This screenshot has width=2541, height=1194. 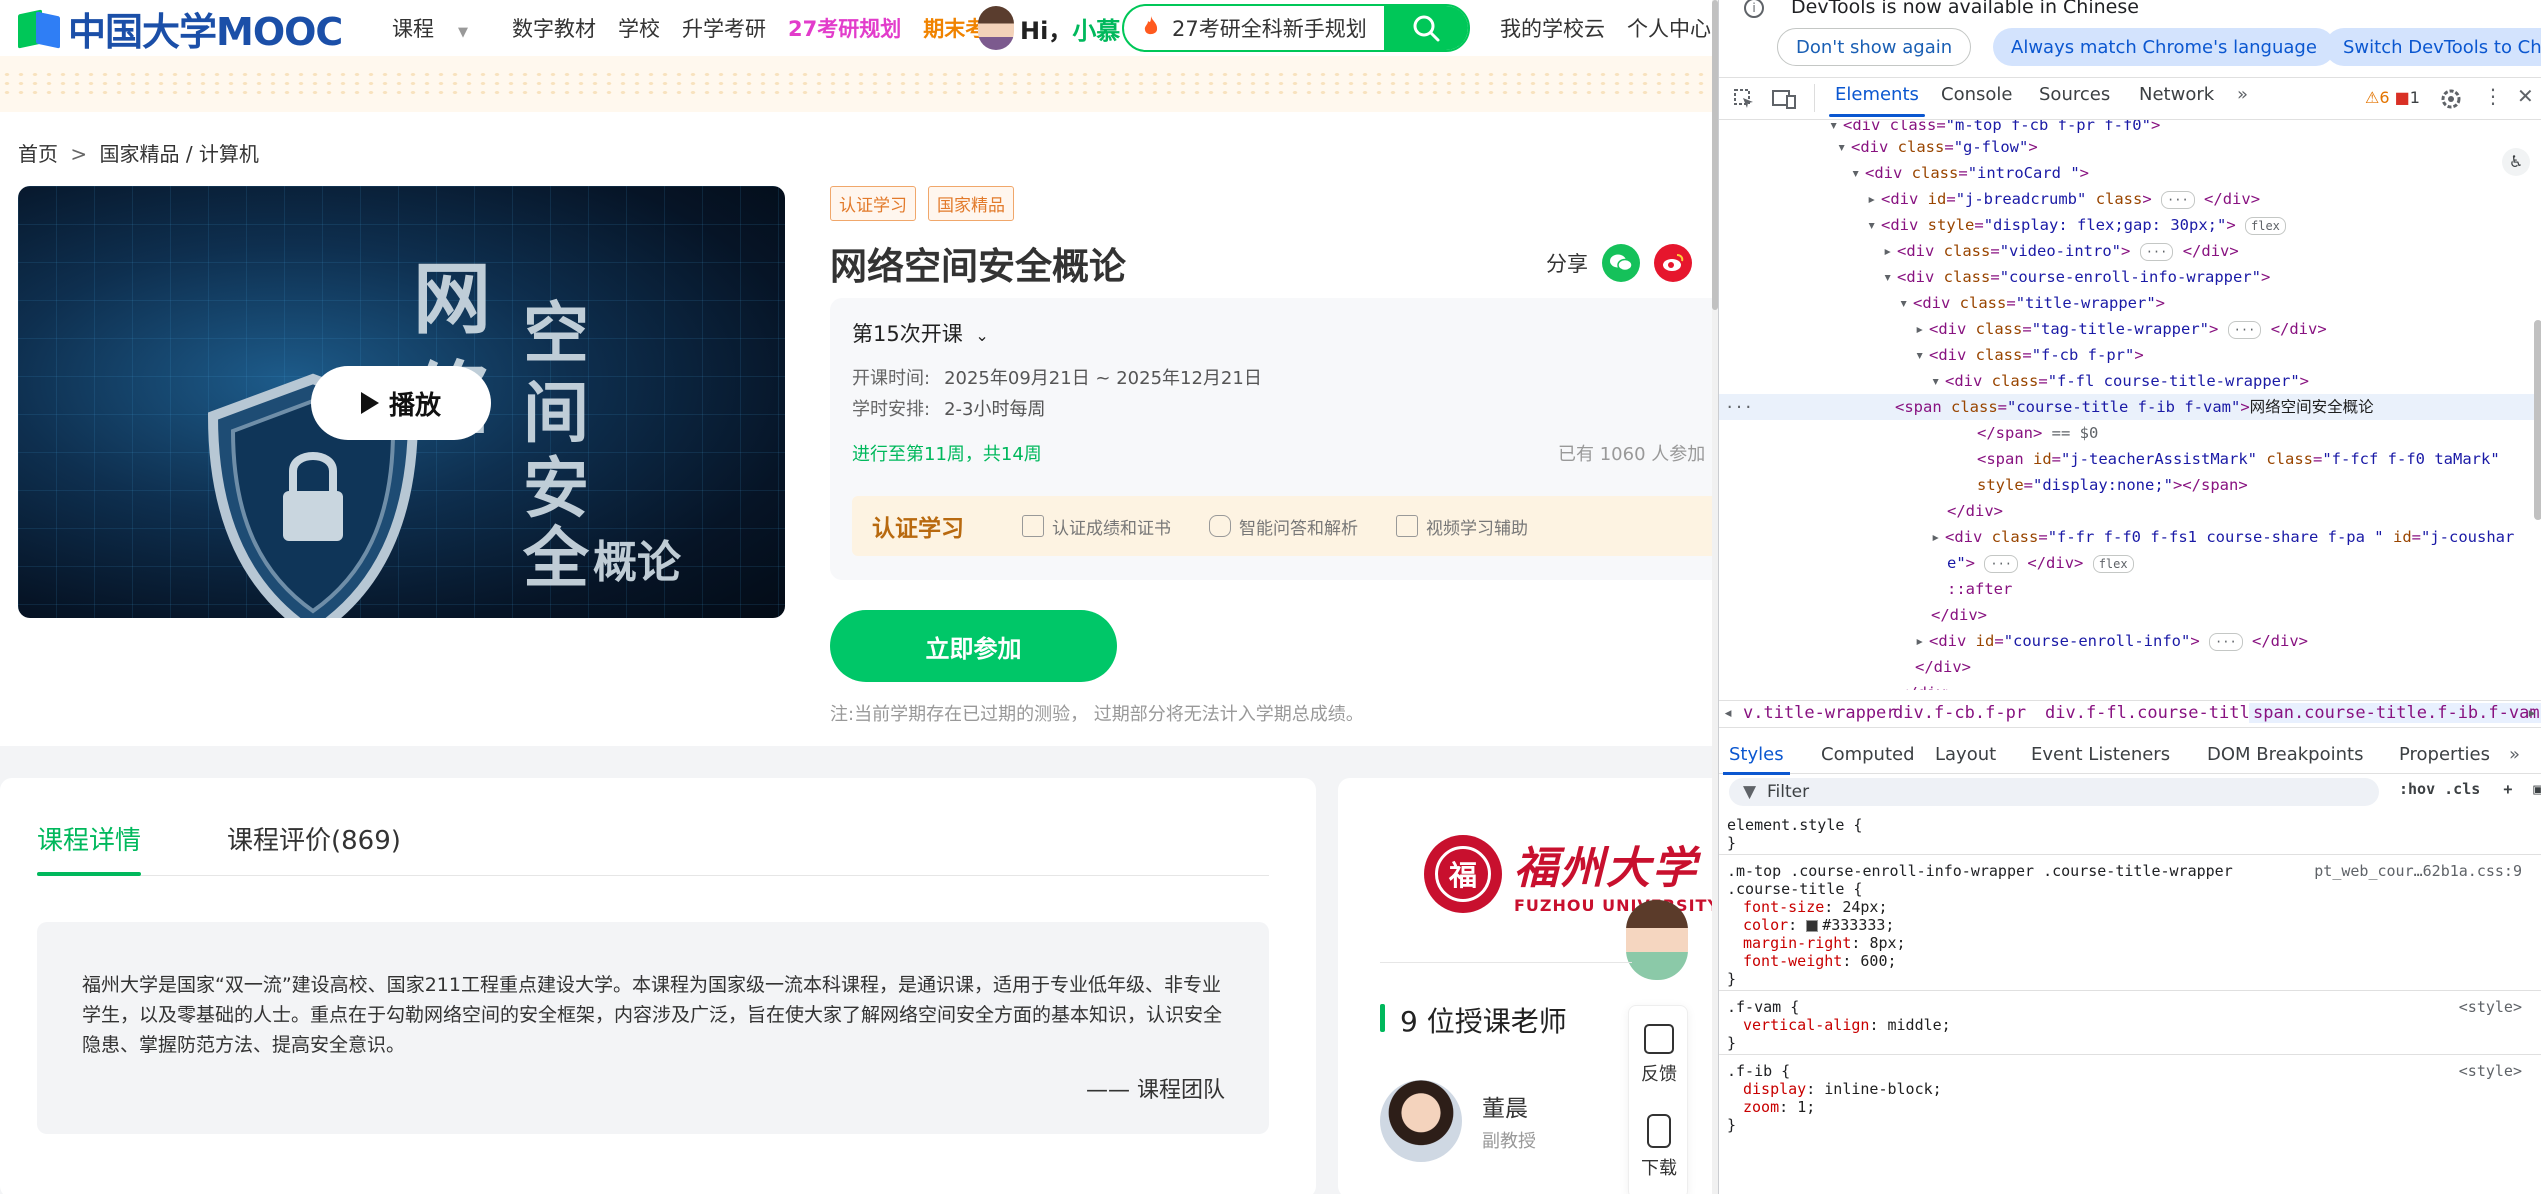 What do you see at coordinates (1659, 1055) in the screenshot?
I see `feedback-button: 反馈` at bounding box center [1659, 1055].